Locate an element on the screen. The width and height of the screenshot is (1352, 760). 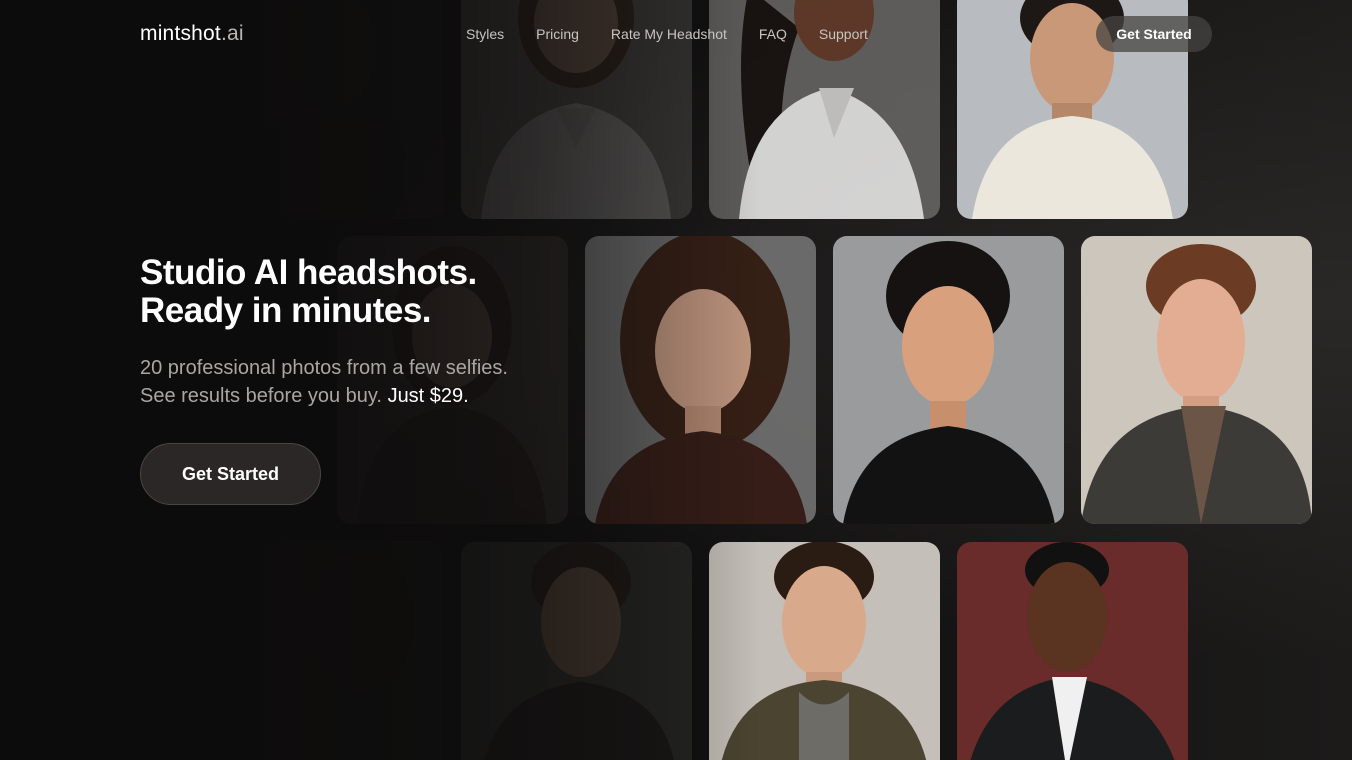
nav-link-styles: Styles is located at coordinates (485, 34).